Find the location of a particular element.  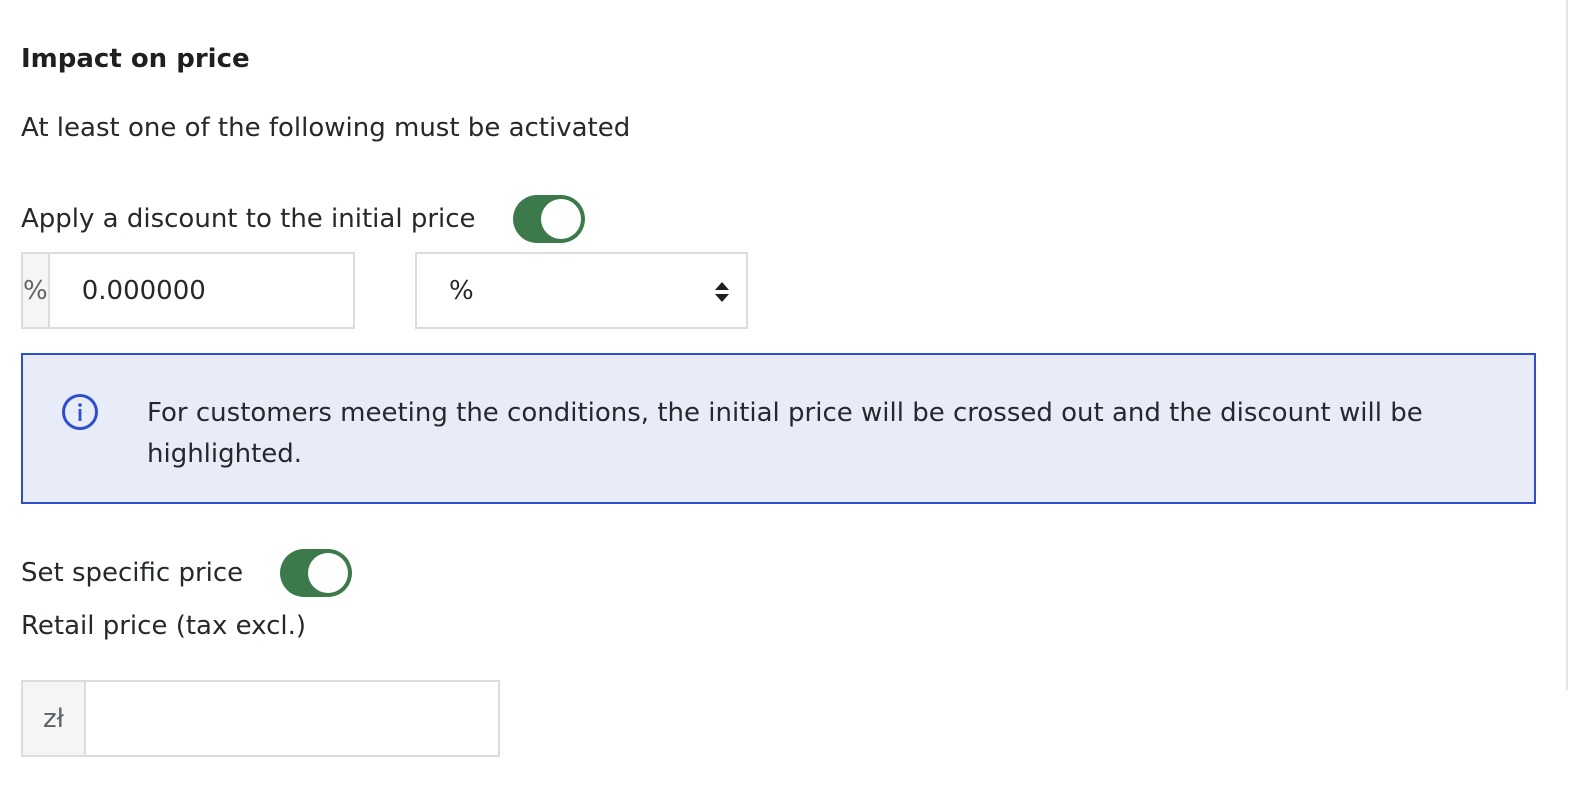

discount-toggle is located at coordinates (548, 219).